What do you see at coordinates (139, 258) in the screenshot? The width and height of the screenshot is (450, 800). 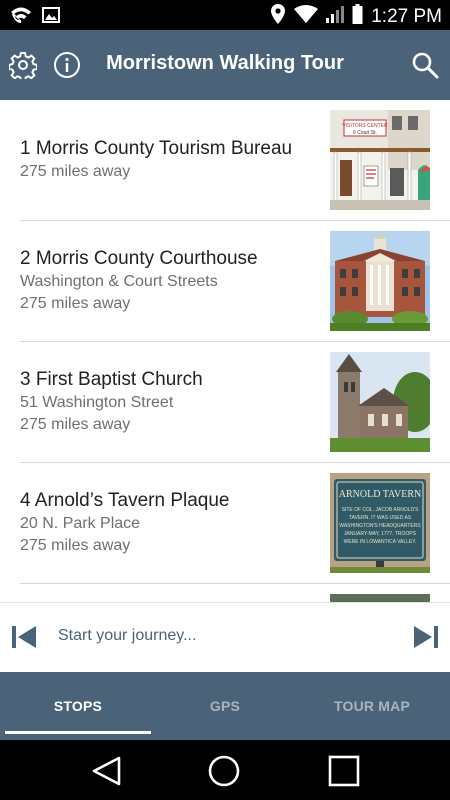 I see `stop-title: 2 Morris County Courthouse` at bounding box center [139, 258].